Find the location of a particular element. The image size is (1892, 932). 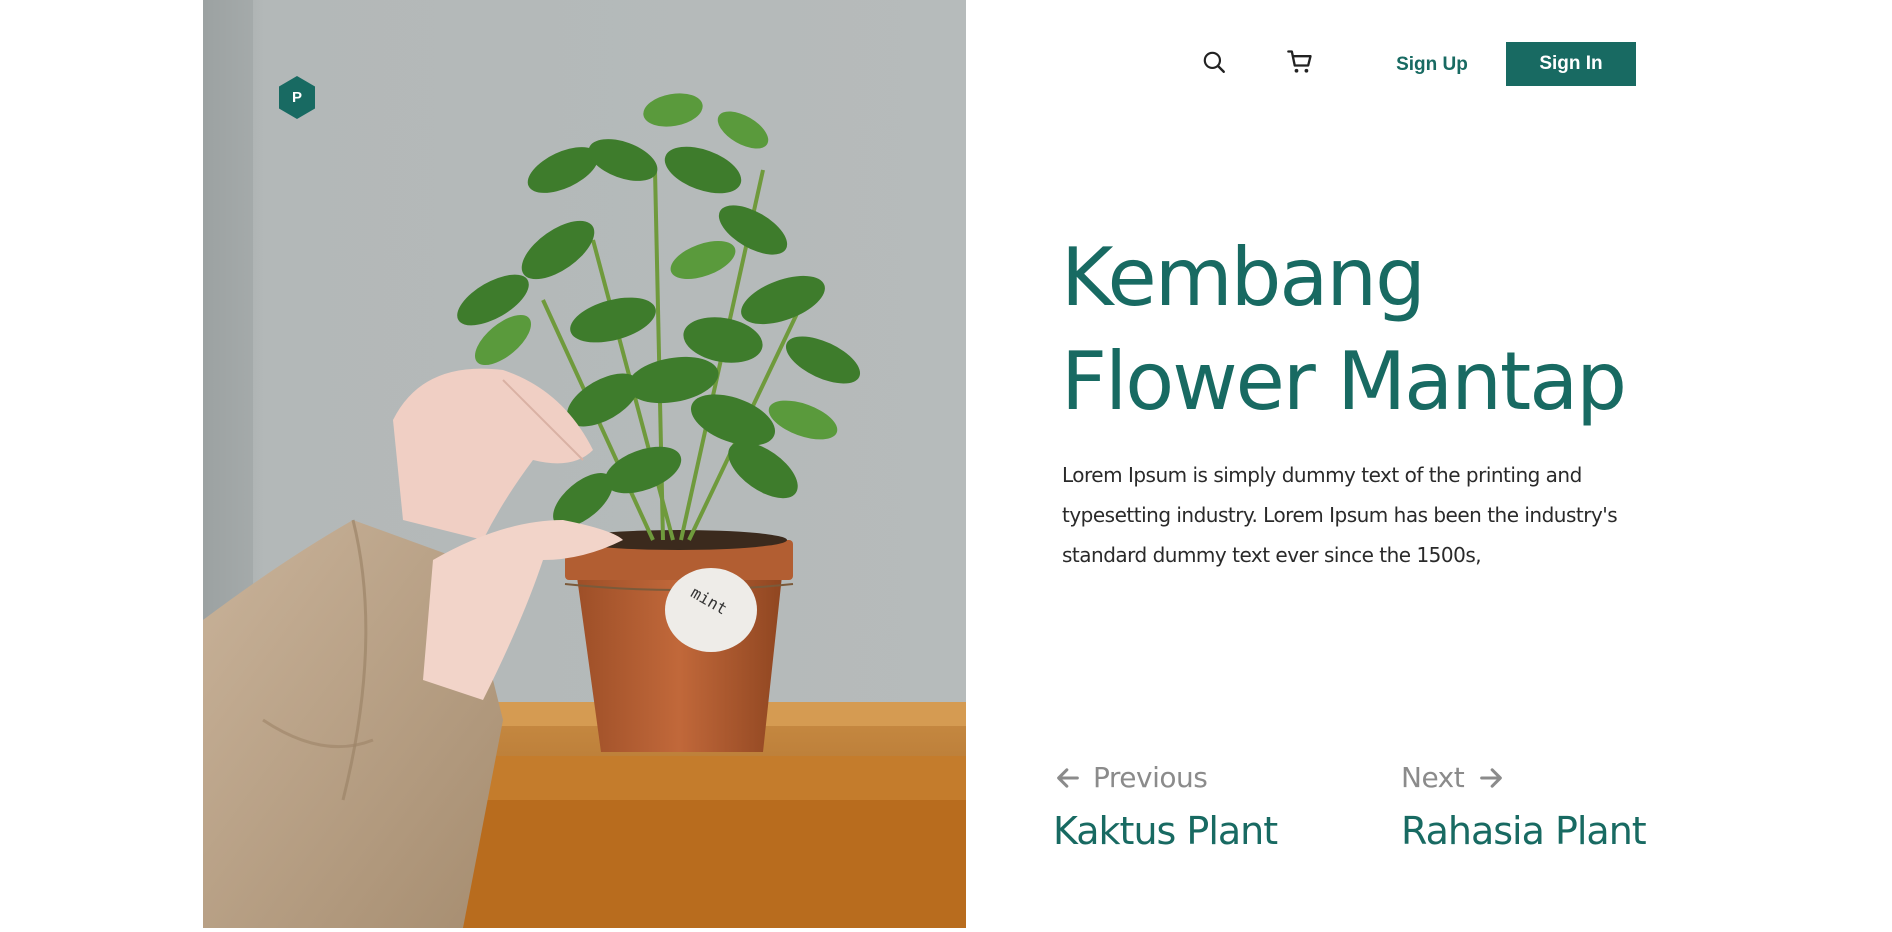

next-plant-link: Next Rahasia Plant is located at coordinates (1524, 807).